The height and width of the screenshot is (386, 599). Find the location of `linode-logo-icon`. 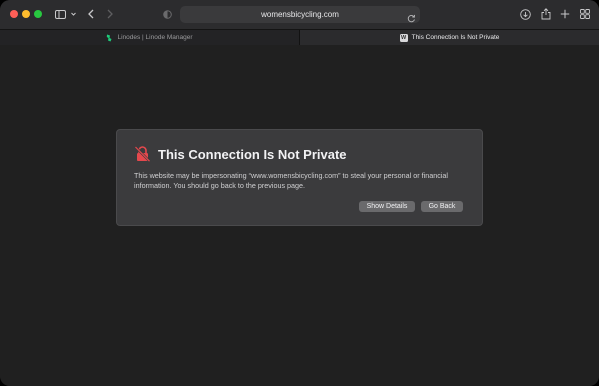

linode-logo-icon is located at coordinates (109, 38).